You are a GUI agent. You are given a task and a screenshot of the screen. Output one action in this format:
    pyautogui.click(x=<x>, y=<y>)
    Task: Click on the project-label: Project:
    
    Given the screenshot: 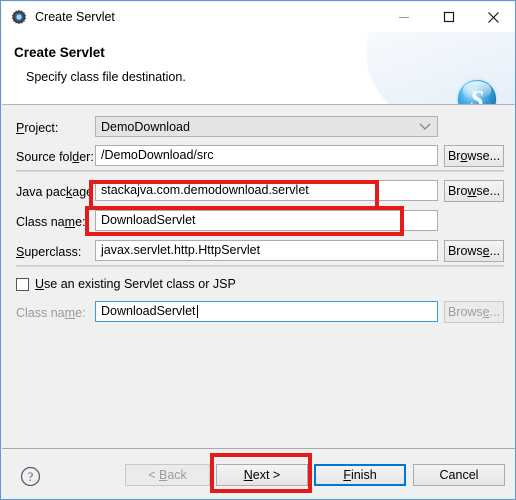 What is the action you would take?
    pyautogui.click(x=37, y=128)
    